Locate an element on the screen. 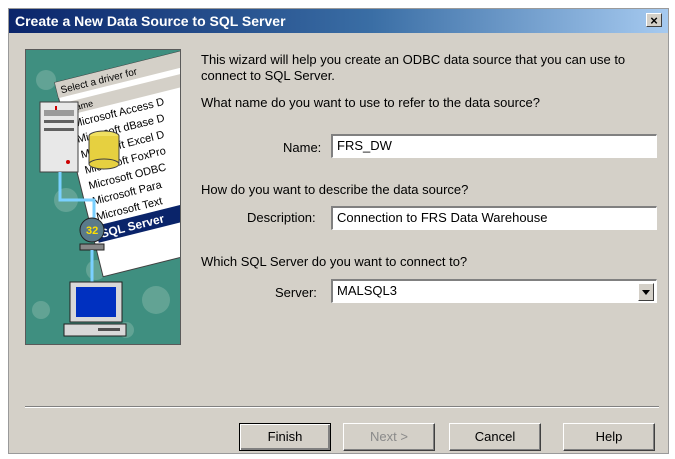 The width and height of the screenshot is (675, 459). intro-text-line2: connect to SQL Server. is located at coordinates (268, 75).